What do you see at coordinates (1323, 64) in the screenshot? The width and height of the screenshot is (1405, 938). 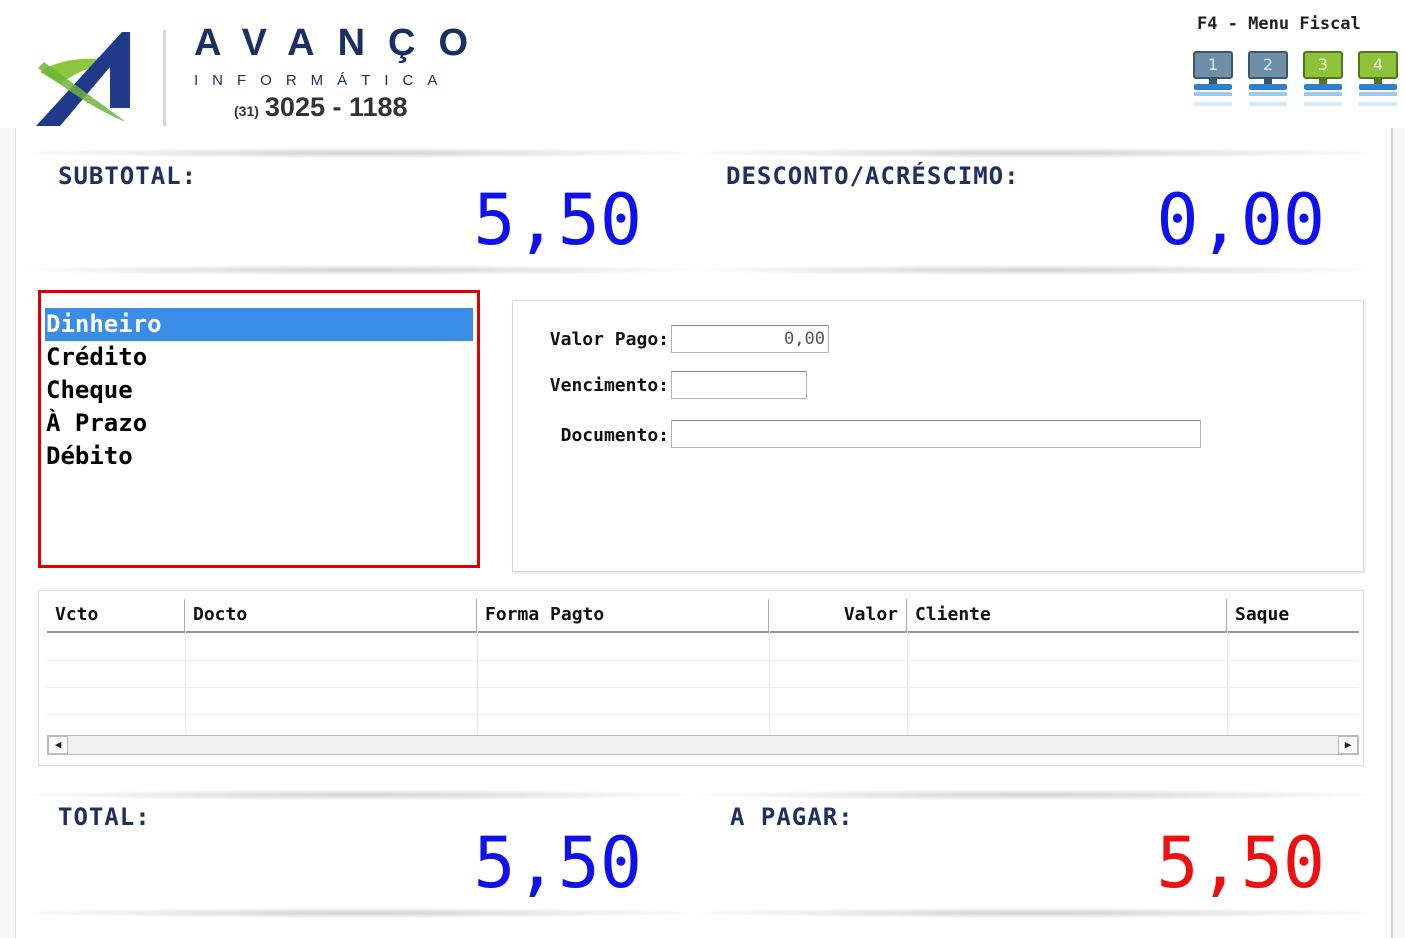 I see `terminal-3-number: 3` at bounding box center [1323, 64].